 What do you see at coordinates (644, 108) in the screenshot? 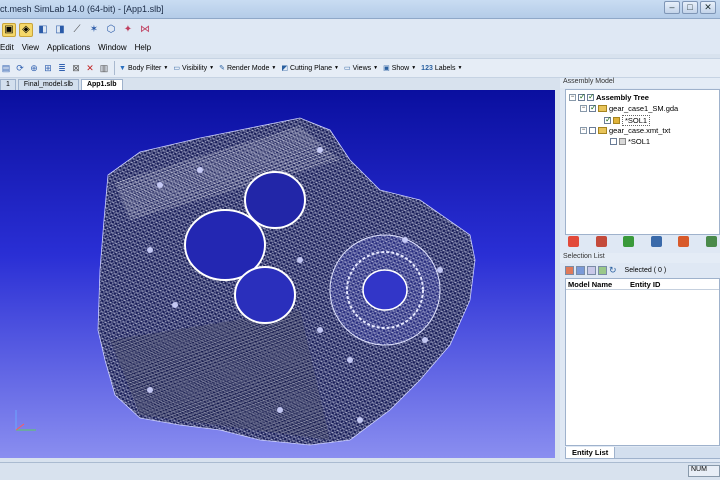
I see `tree-item-label: gear_case1_SM.gda` at bounding box center [644, 108].